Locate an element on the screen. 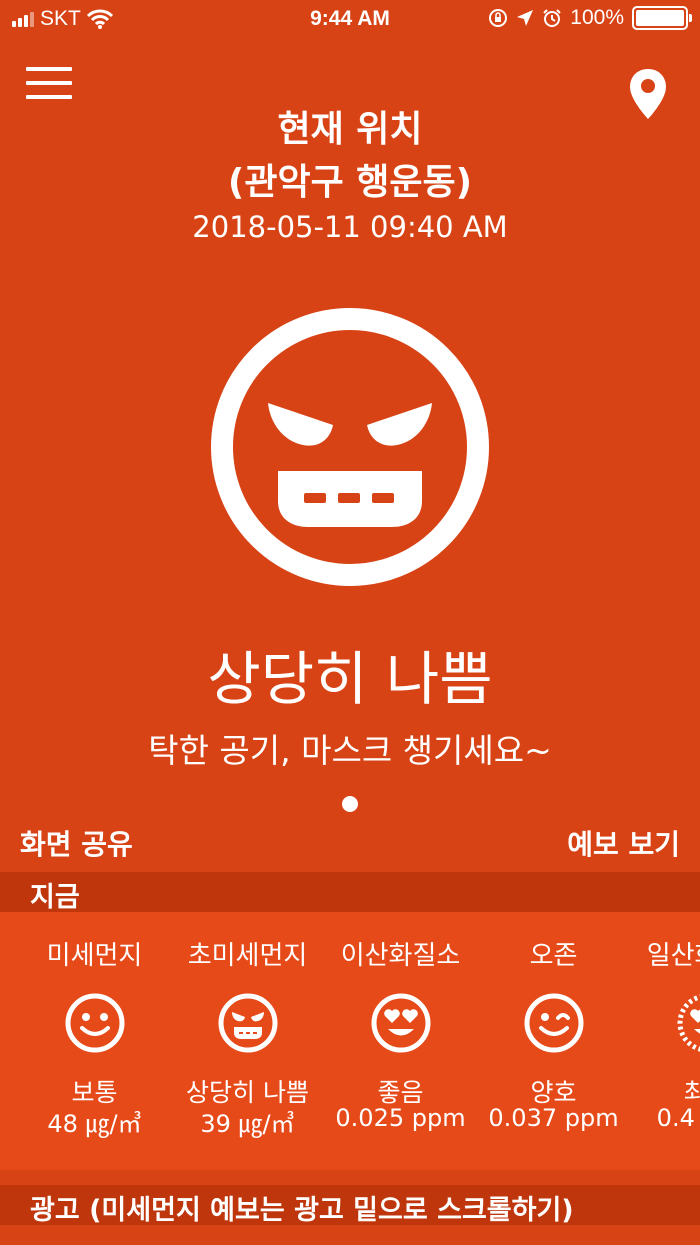 The image size is (700, 1245). metric-name: 이산화질소 is located at coordinates (400, 956).